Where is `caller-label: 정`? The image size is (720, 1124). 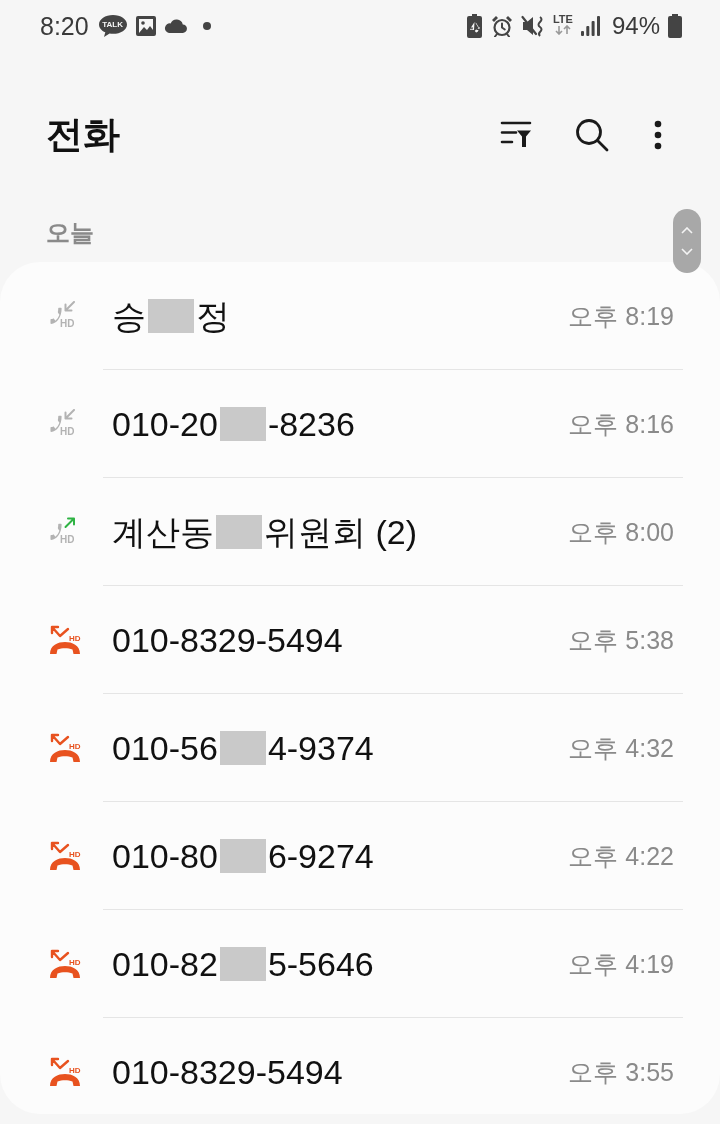 caller-label: 정 is located at coordinates (213, 315).